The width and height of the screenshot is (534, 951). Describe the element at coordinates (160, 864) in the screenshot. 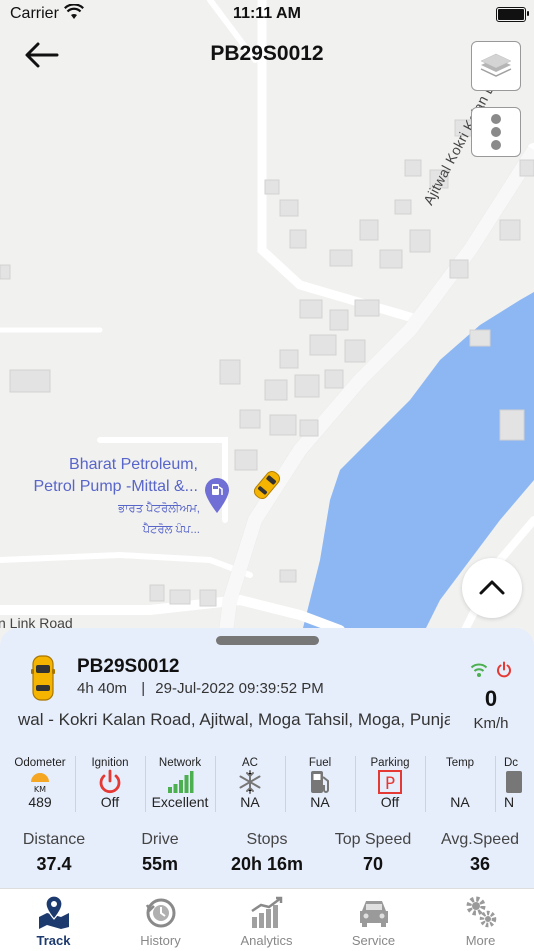

I see `stat-value: 55m` at that location.